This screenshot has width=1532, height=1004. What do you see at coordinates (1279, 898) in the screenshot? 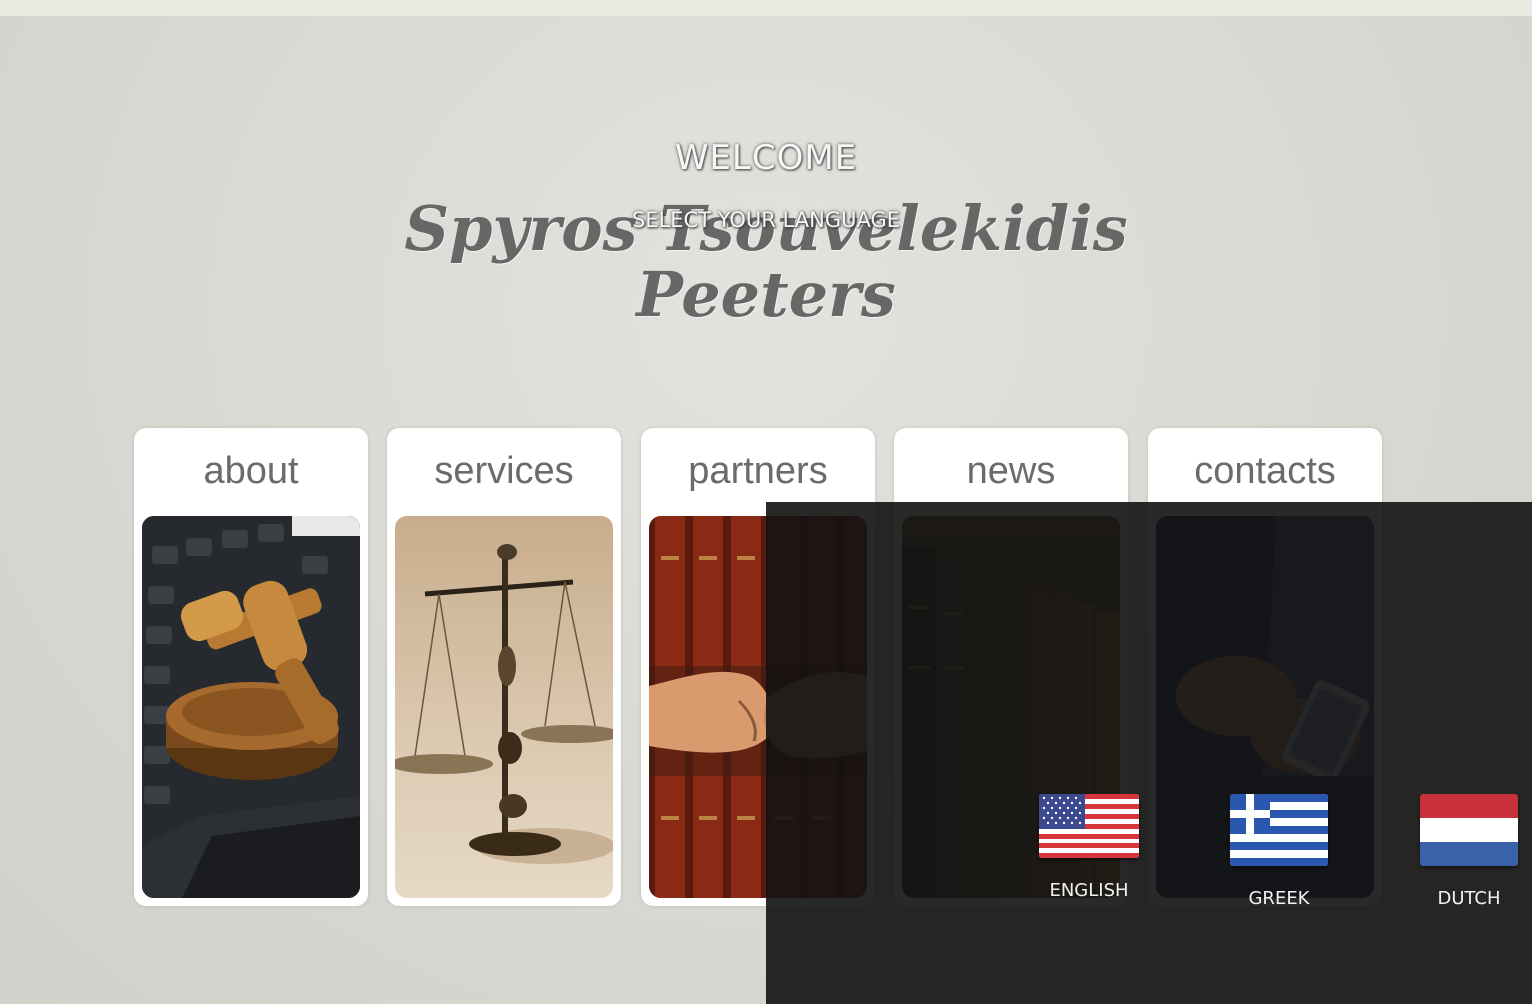
I see `language-label: GREEK` at bounding box center [1279, 898].